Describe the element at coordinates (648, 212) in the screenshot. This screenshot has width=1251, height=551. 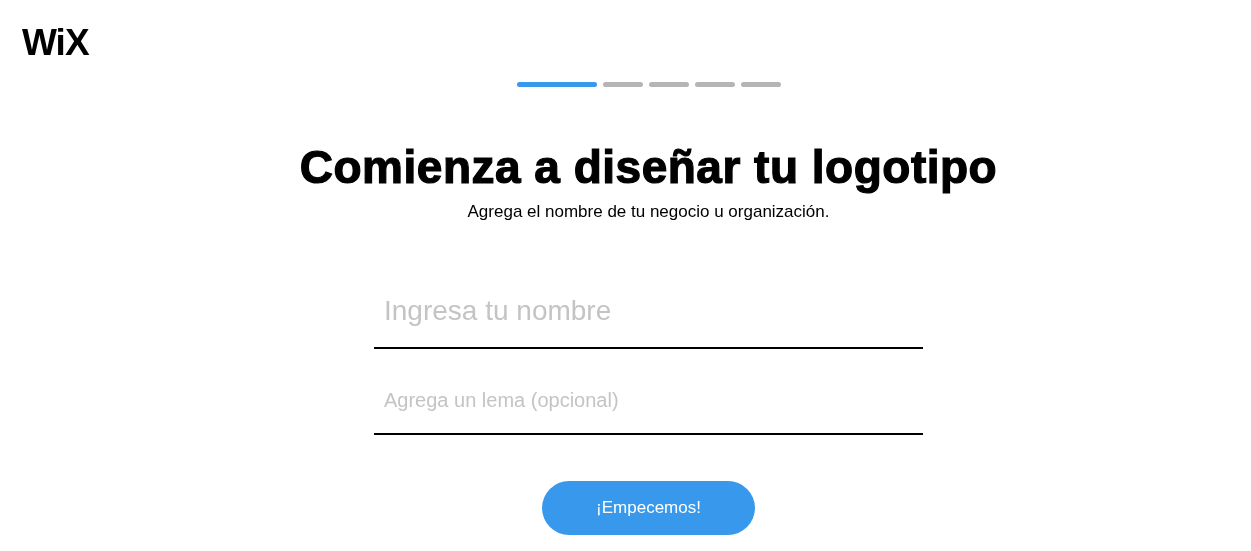
I see `subtitle: Agrega el nombre de tu negocio u organización.` at that location.